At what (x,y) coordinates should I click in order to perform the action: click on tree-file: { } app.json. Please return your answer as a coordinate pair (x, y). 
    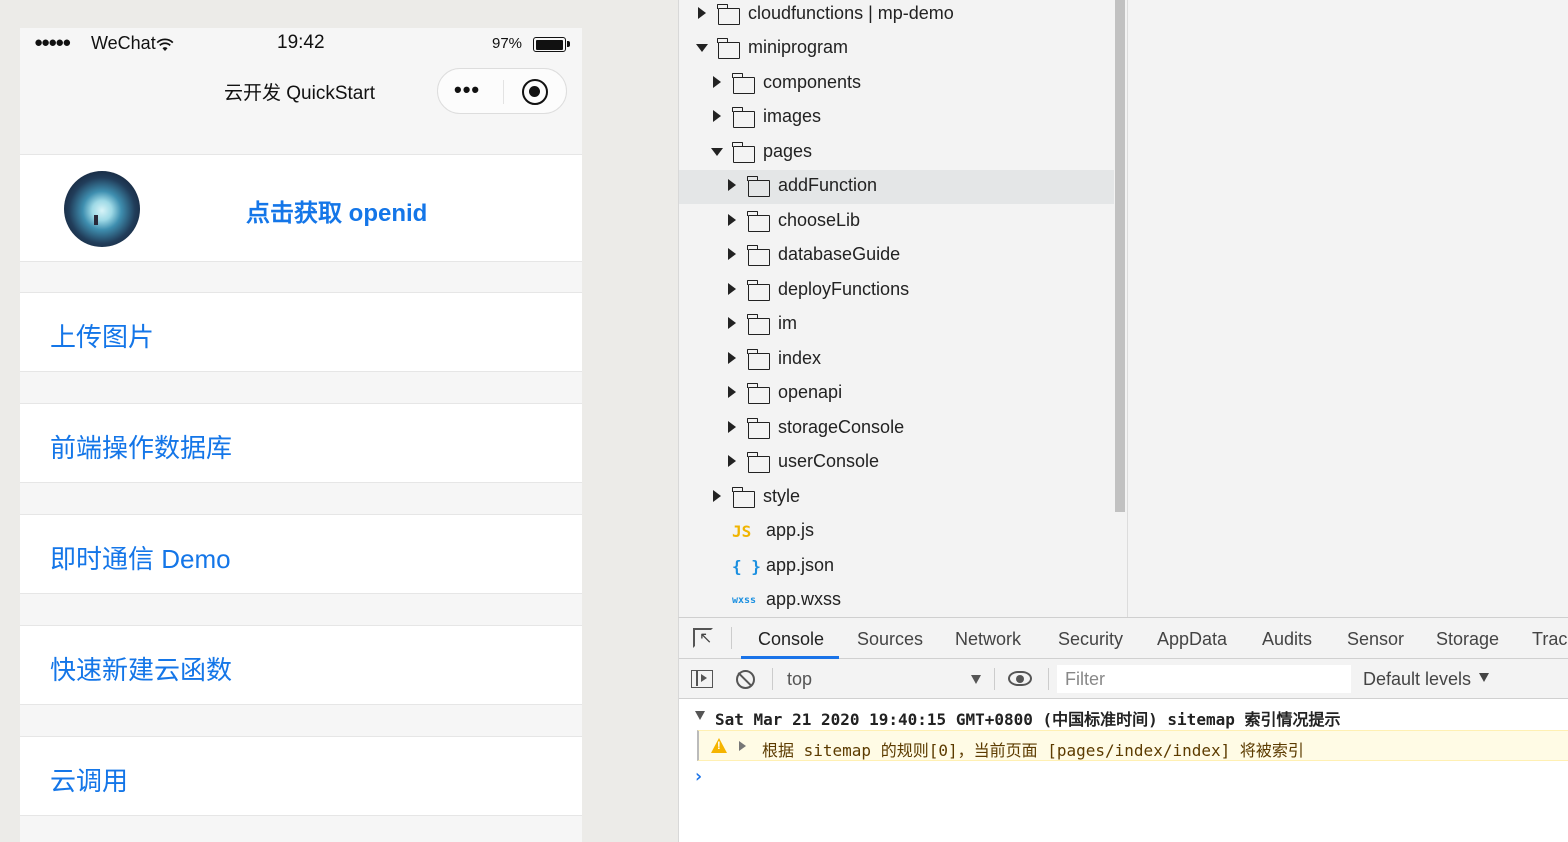
    Looking at the image, I should click on (896, 567).